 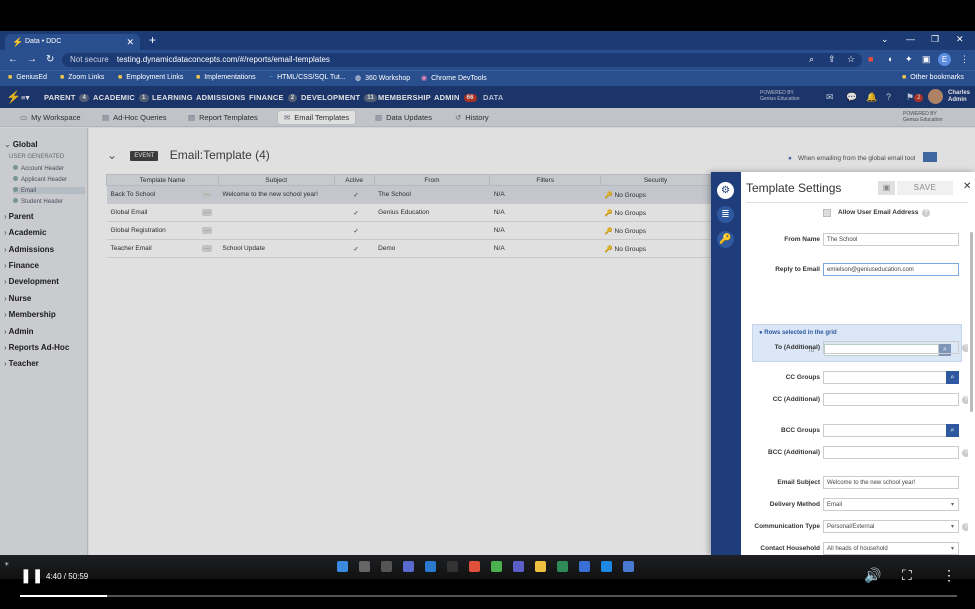 I want to click on allow-user-email-label: Allow User Email Address ?, so click(x=884, y=213).